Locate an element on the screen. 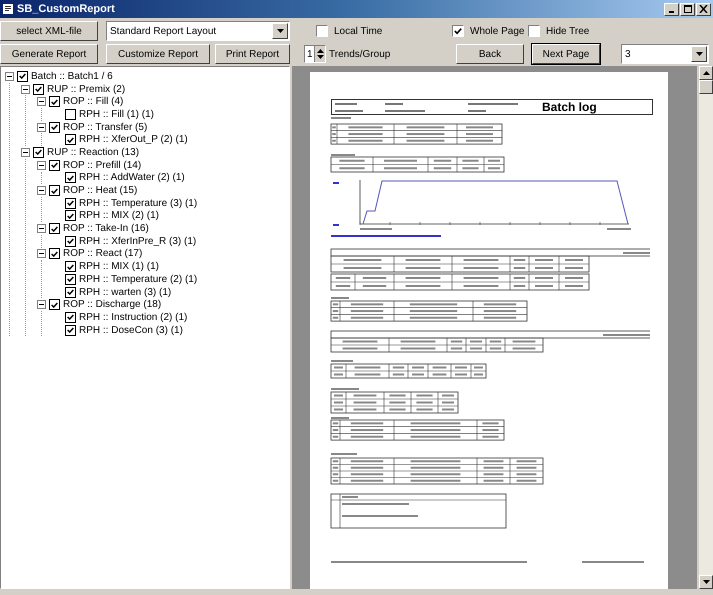 The image size is (713, 595). report-title: Batch log is located at coordinates (569, 107).